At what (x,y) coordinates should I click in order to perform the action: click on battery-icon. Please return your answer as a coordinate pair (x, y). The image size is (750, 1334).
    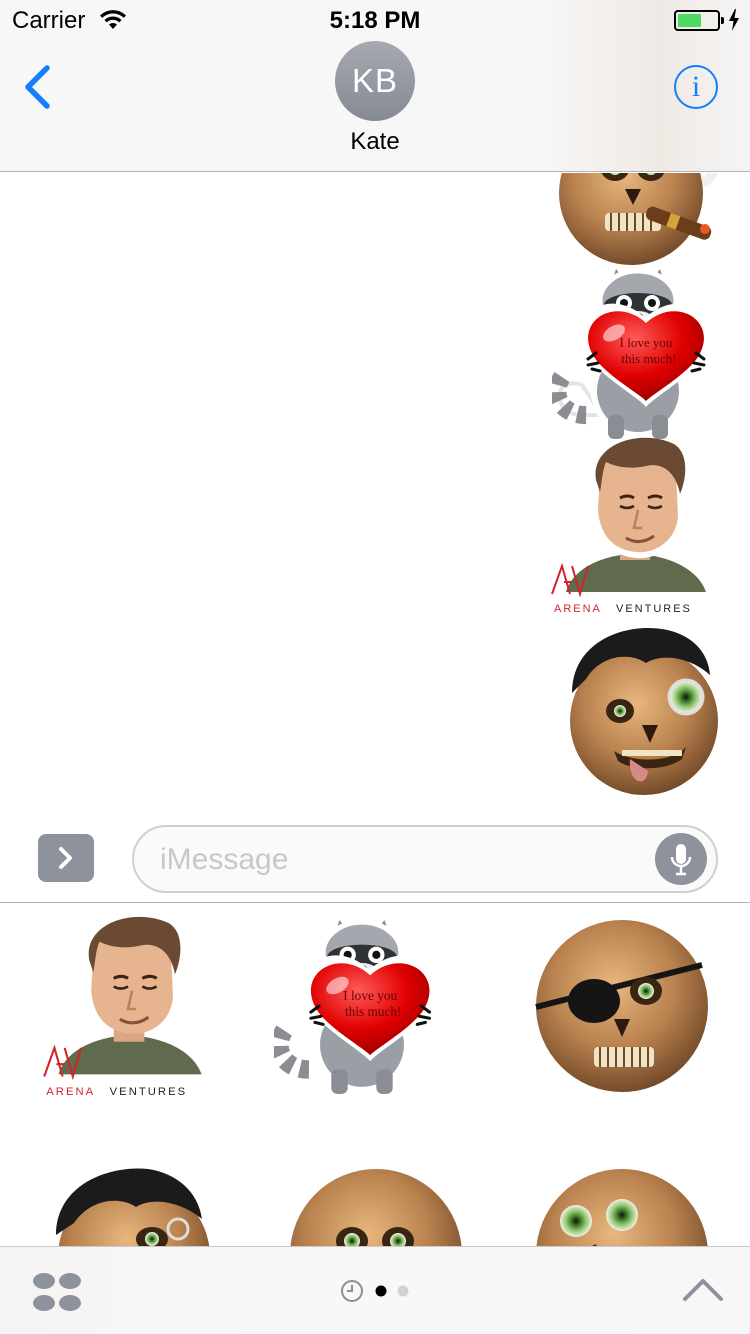
    Looking at the image, I should click on (699, 20).